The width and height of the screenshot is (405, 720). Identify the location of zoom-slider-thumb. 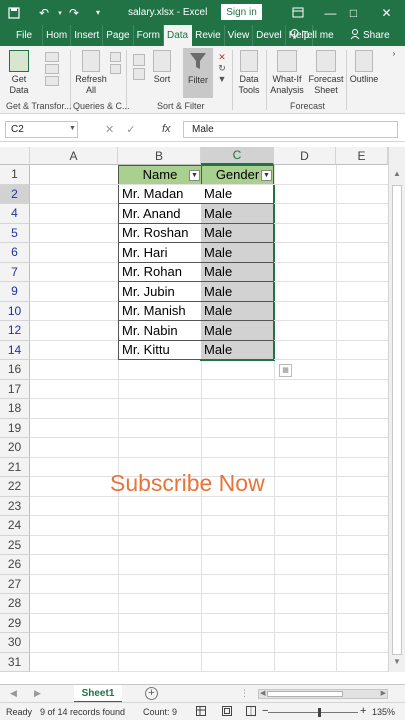
(319, 712).